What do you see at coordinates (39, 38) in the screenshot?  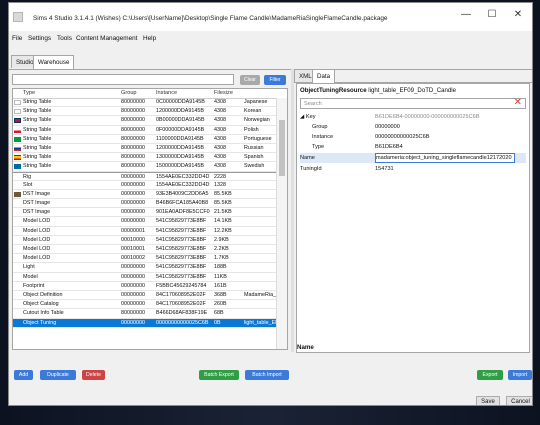 I see `menu-settings: Settings` at bounding box center [39, 38].